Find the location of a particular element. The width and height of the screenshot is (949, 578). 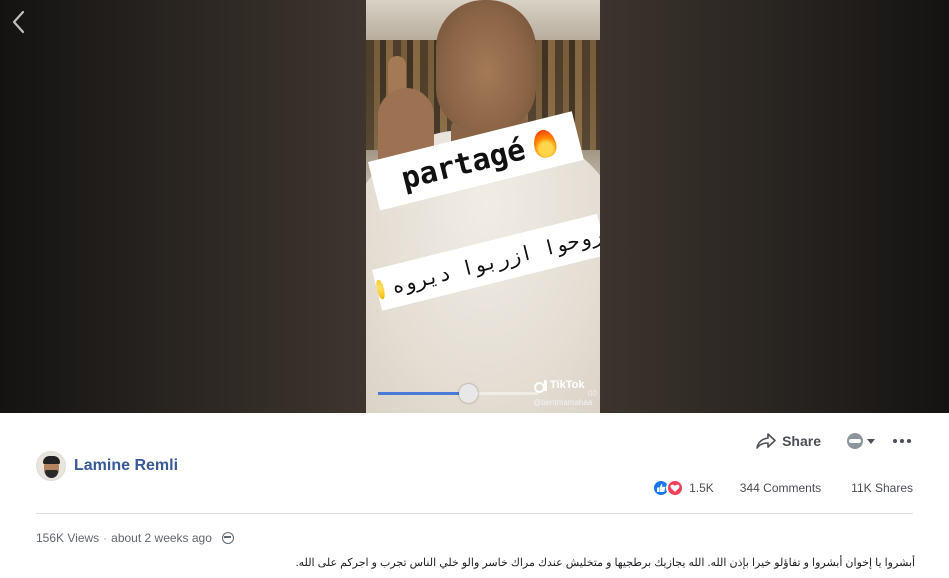

post-stats: 1.5K 344 Comments 11K Shares is located at coordinates (782, 488).